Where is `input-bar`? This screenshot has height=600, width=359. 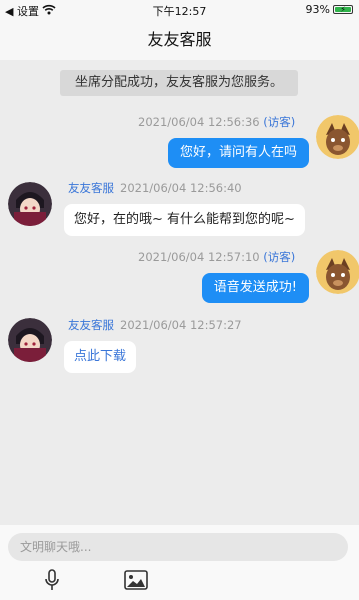 input-bar is located at coordinates (179, 562).